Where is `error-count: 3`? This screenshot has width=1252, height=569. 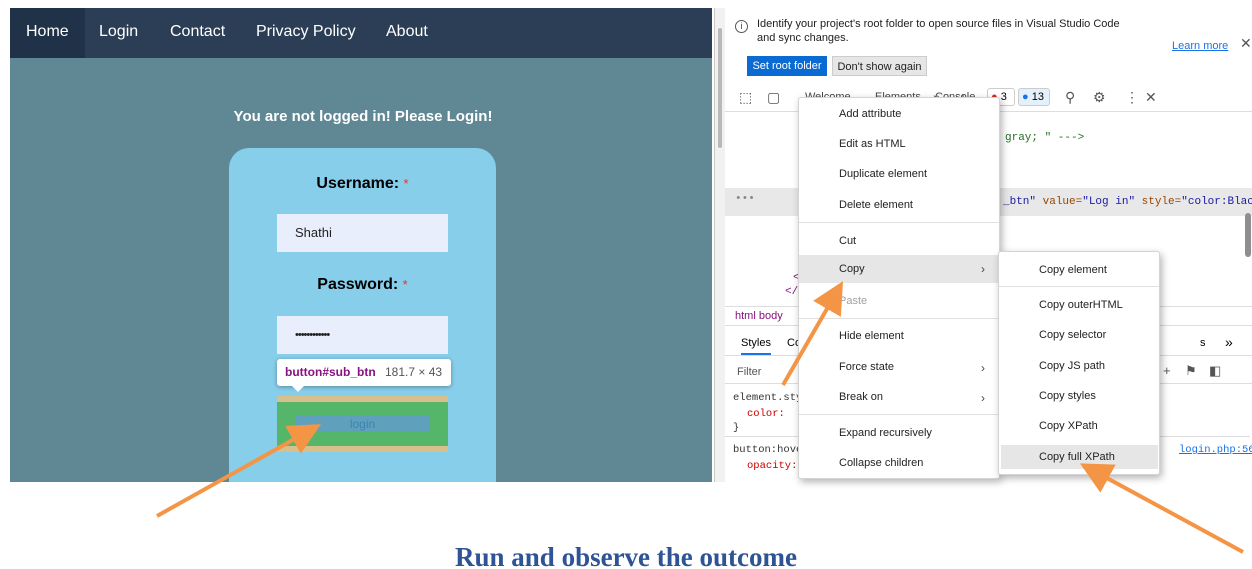 error-count: 3 is located at coordinates (1003, 97).